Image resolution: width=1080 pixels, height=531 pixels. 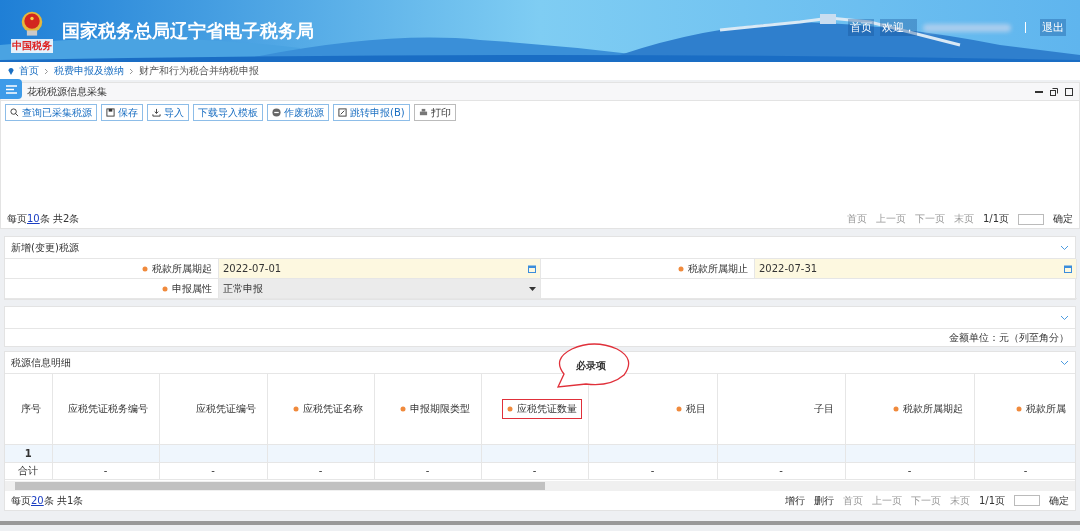 I want to click on edit-icon, so click(x=342, y=112).